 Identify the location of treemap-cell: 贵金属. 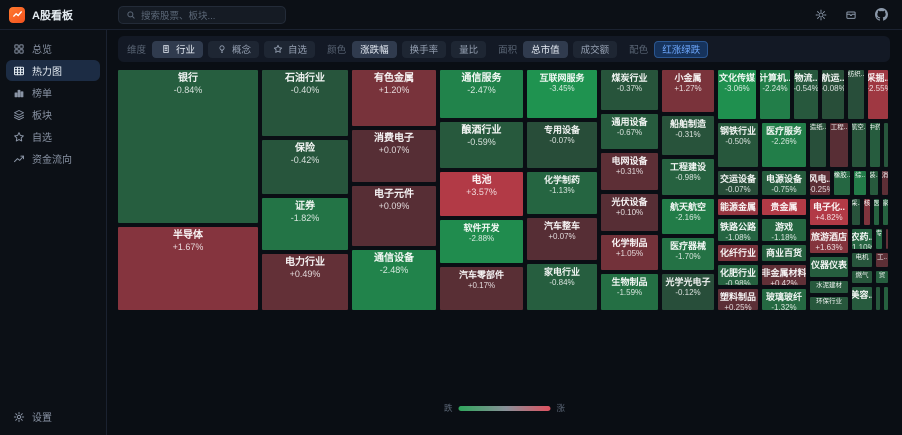
(784, 207).